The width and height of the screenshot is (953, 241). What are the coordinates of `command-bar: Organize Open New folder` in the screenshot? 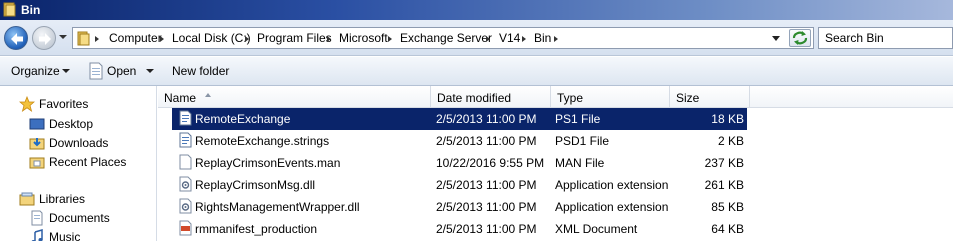 It's located at (476, 71).